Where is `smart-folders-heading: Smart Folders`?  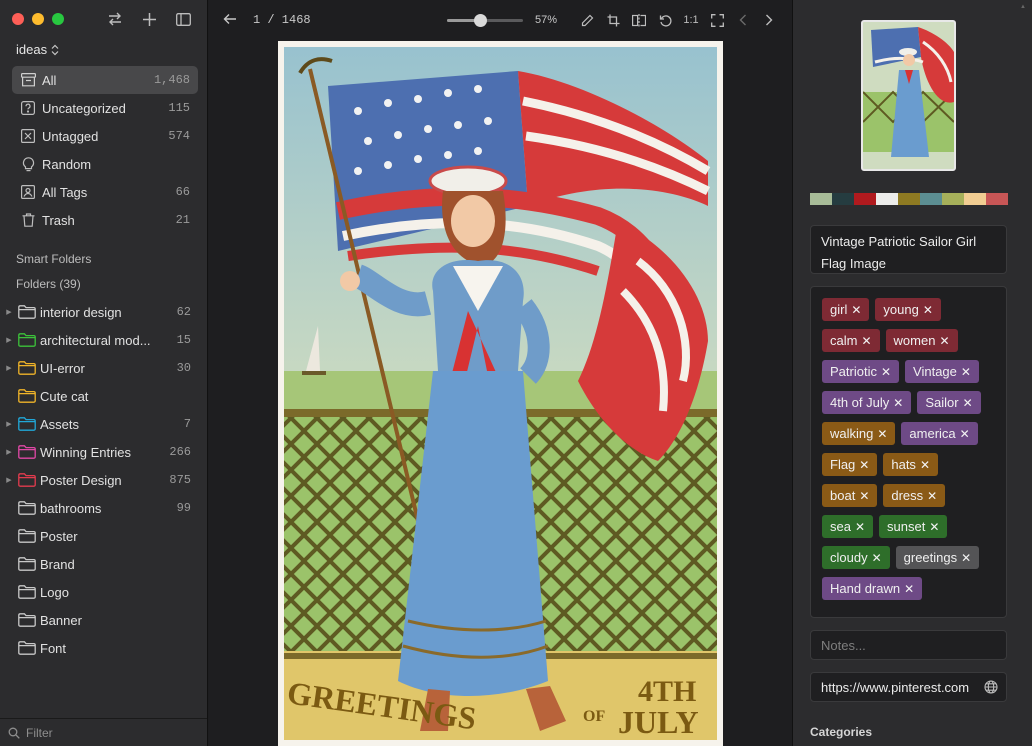
smart-folders-heading: Smart Folders is located at coordinates (53, 259).